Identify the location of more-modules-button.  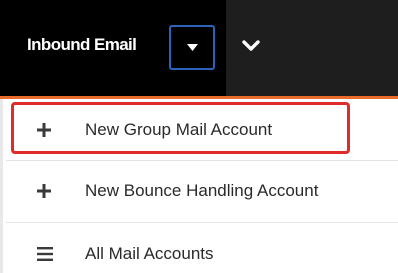
(251, 47).